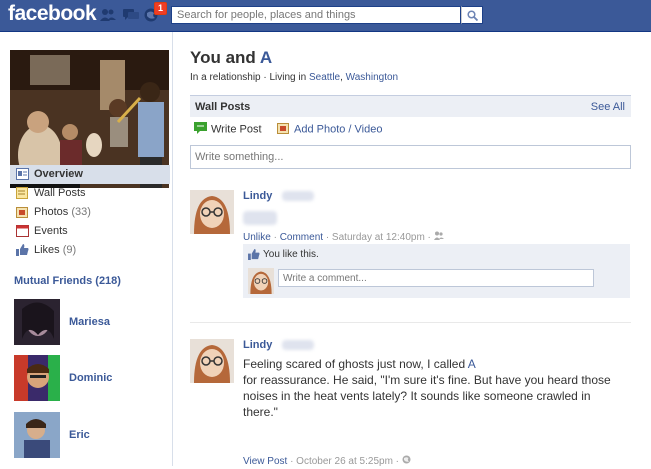 The width and height of the screenshot is (651, 469). What do you see at coordinates (283, 129) in the screenshot?
I see `photo-icon` at bounding box center [283, 129].